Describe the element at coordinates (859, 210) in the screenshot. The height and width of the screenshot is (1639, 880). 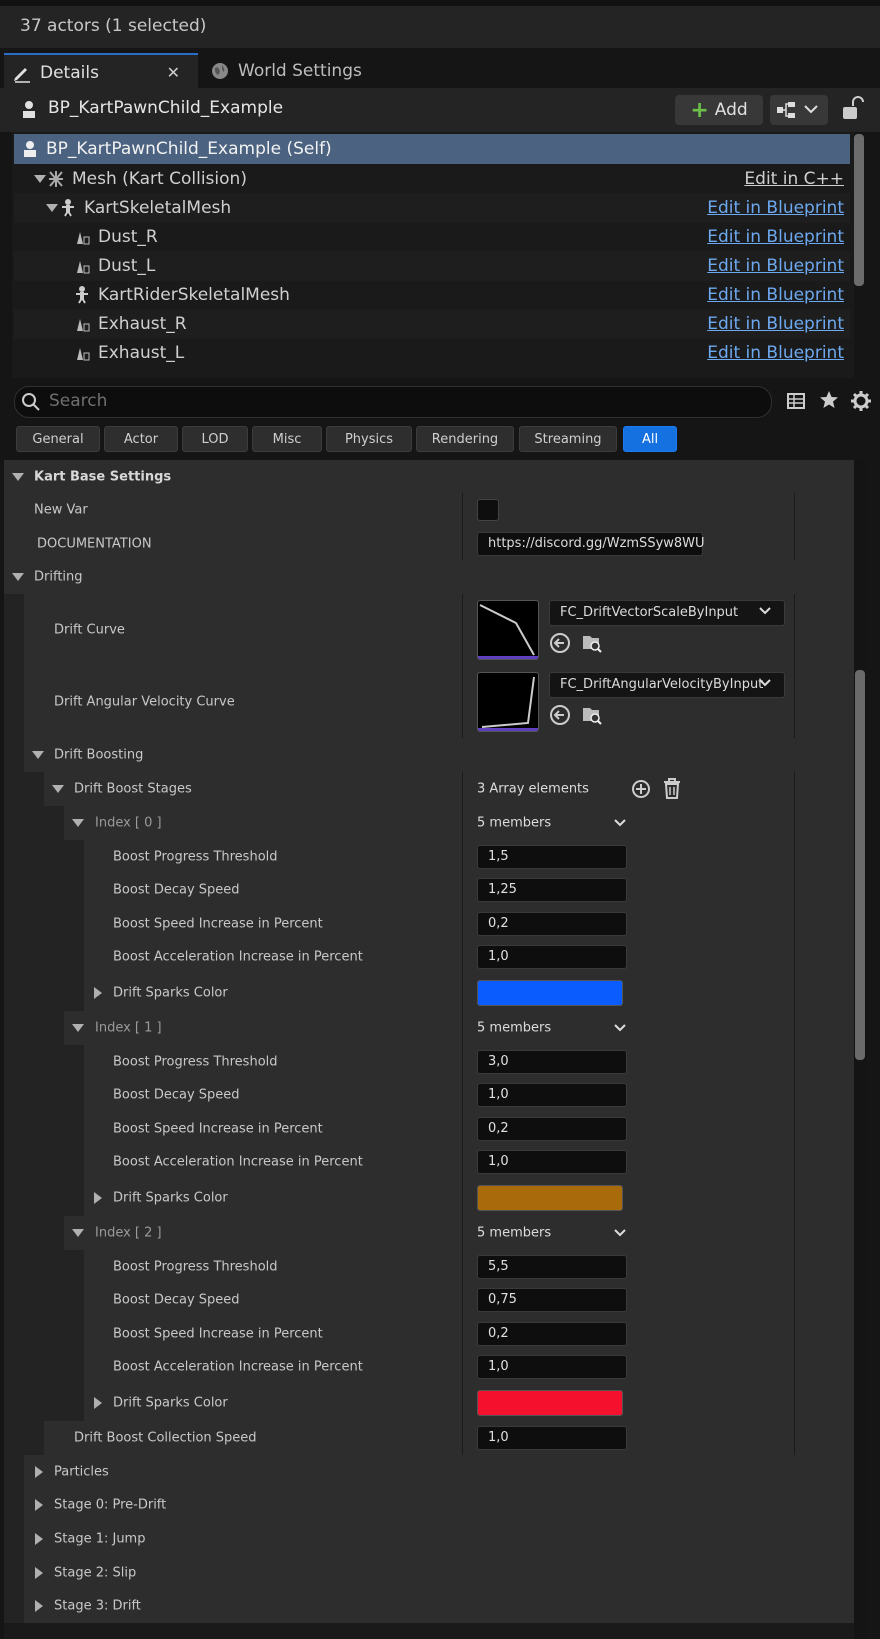
I see `tree-scrollbar` at that location.